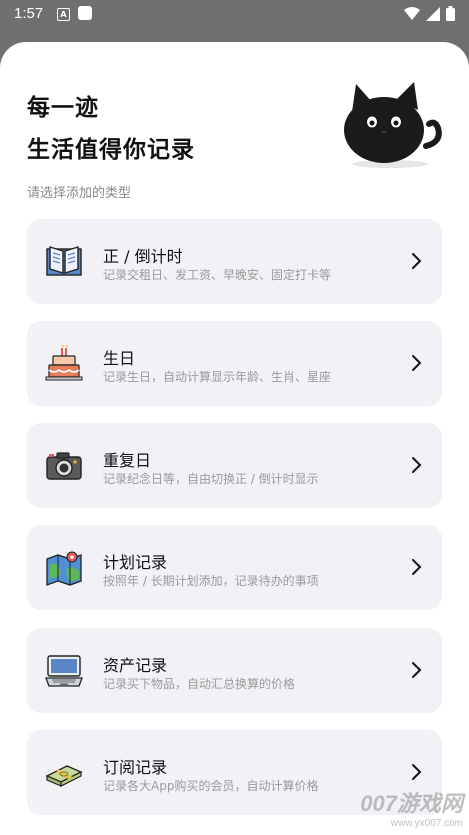 Image resolution: width=469 pixels, height=835 pixels. What do you see at coordinates (211, 479) in the screenshot?
I see `card-desc: 记录纪念日等，自由切换正 / 倒计时显示` at bounding box center [211, 479].